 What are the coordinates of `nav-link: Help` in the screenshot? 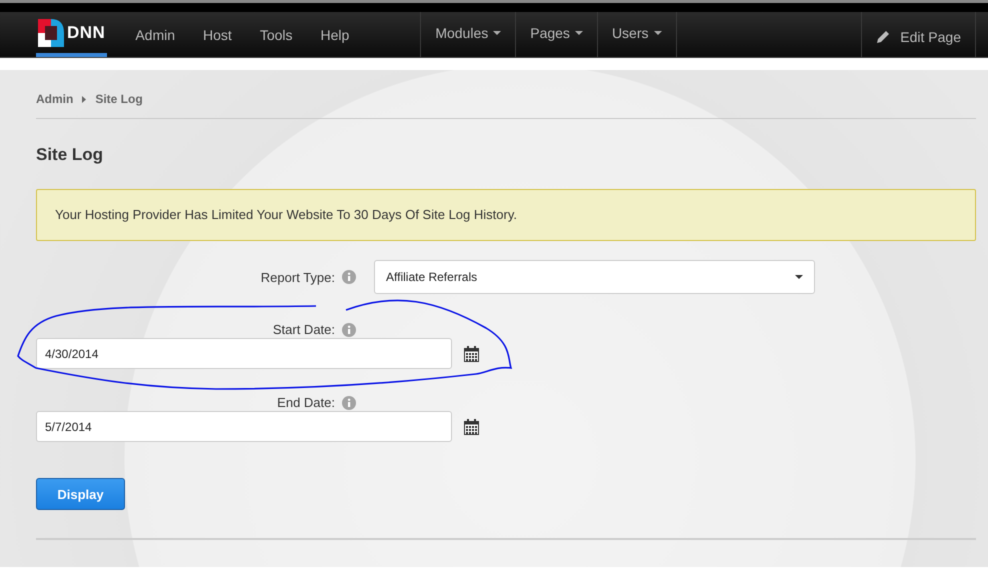 It's located at (335, 34).